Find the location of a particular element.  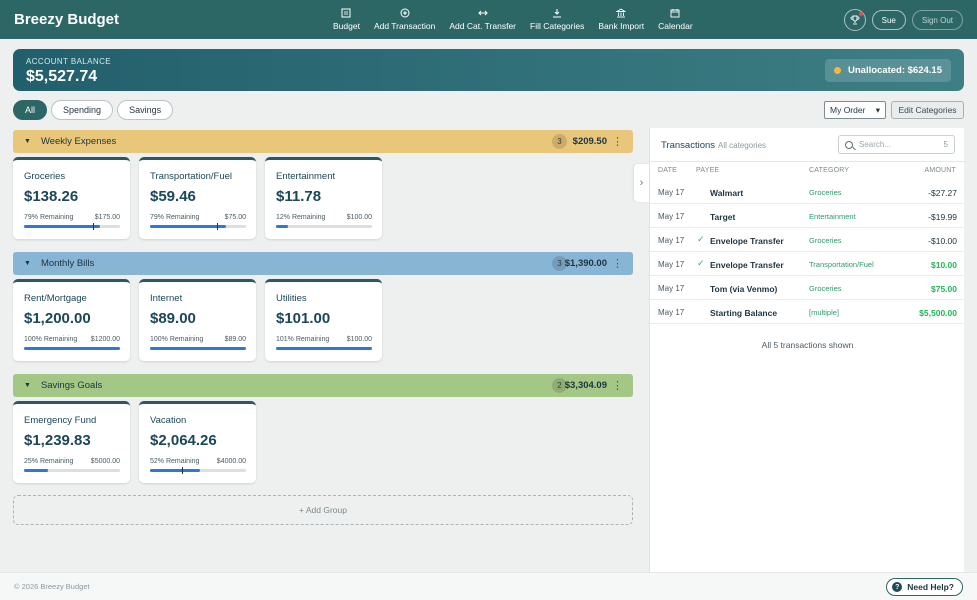

category-name: Rent/Mortgage is located at coordinates (55, 298).